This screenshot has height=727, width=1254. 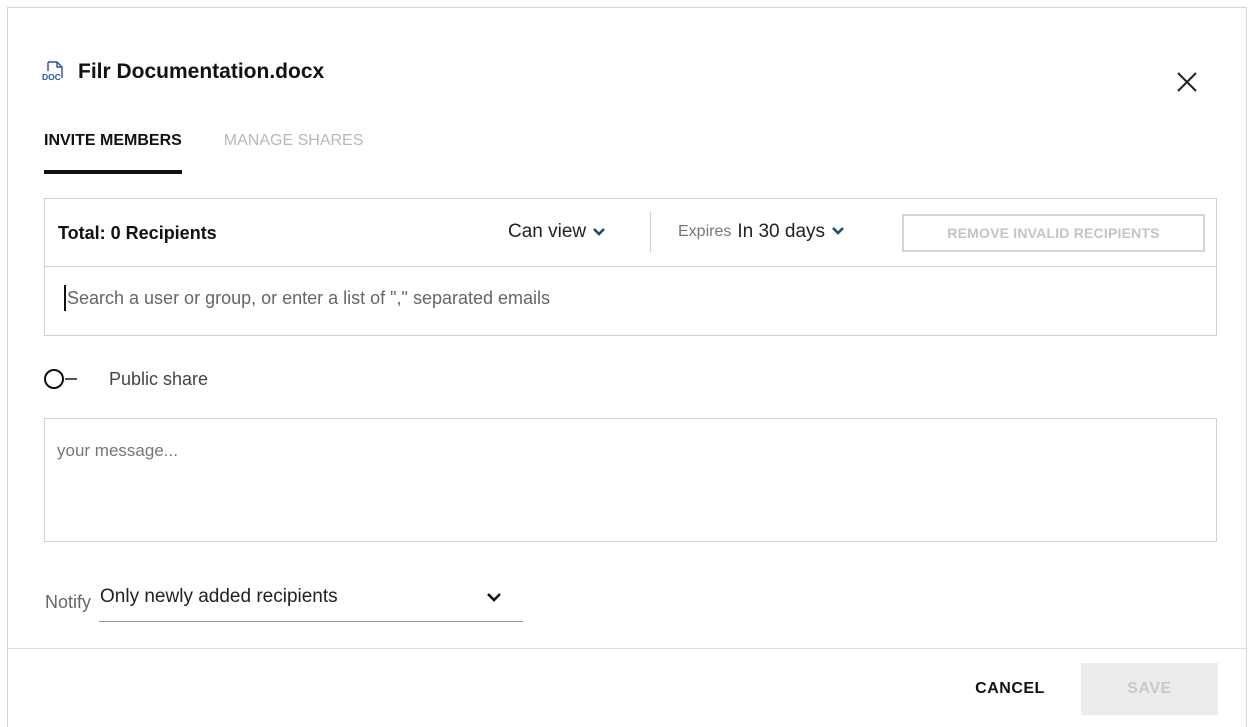 What do you see at coordinates (1187, 82) in the screenshot?
I see `close-icon` at bounding box center [1187, 82].